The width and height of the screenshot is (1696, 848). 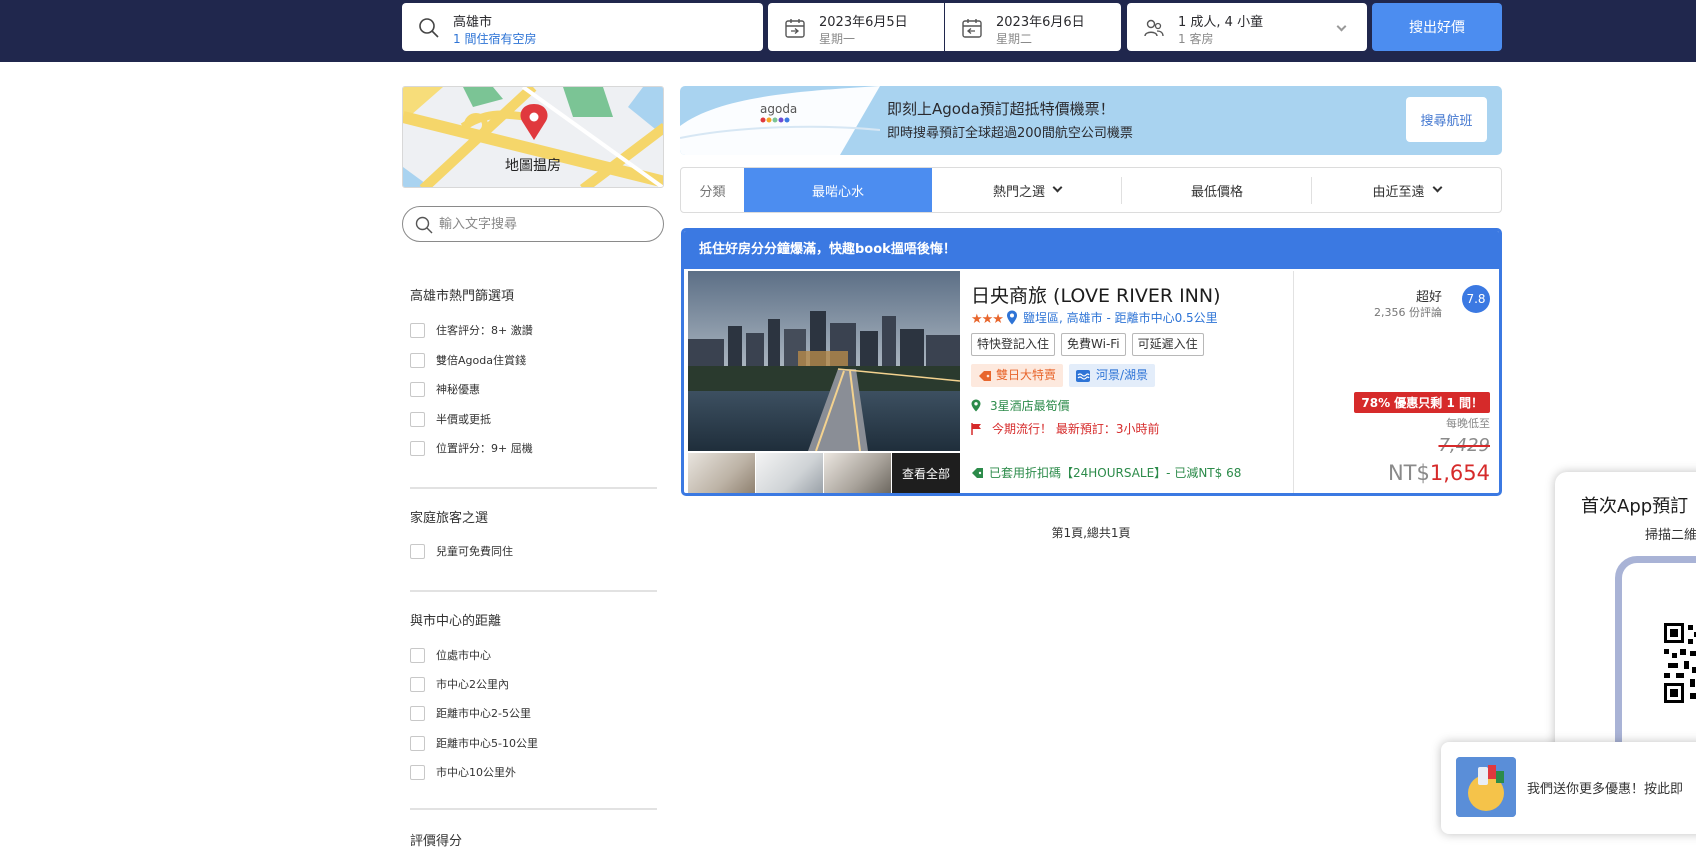 I want to click on sort-tab-popular: 熱門之選, so click(x=1027, y=190).